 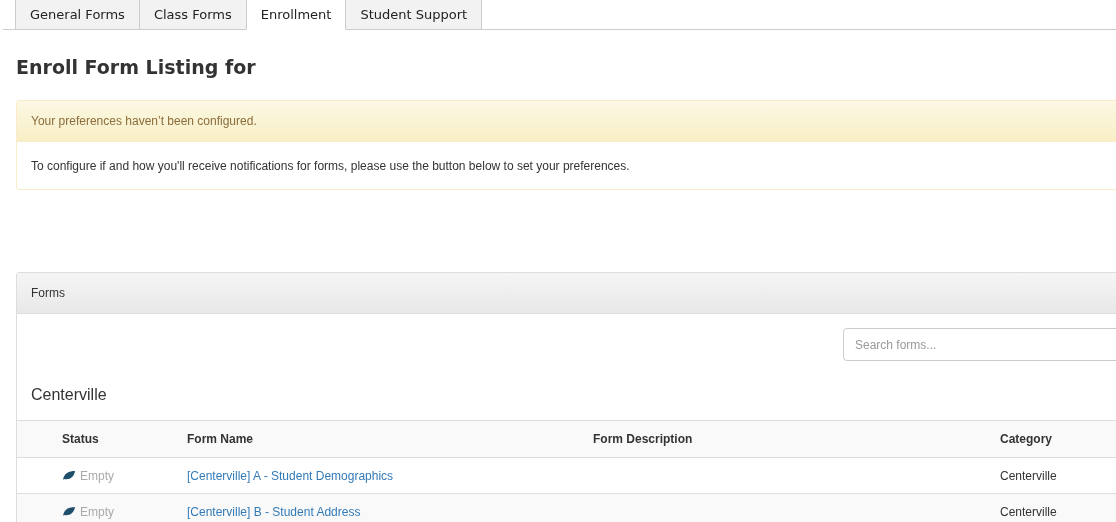 What do you see at coordinates (1058, 439) in the screenshot?
I see `column-header: Category` at bounding box center [1058, 439].